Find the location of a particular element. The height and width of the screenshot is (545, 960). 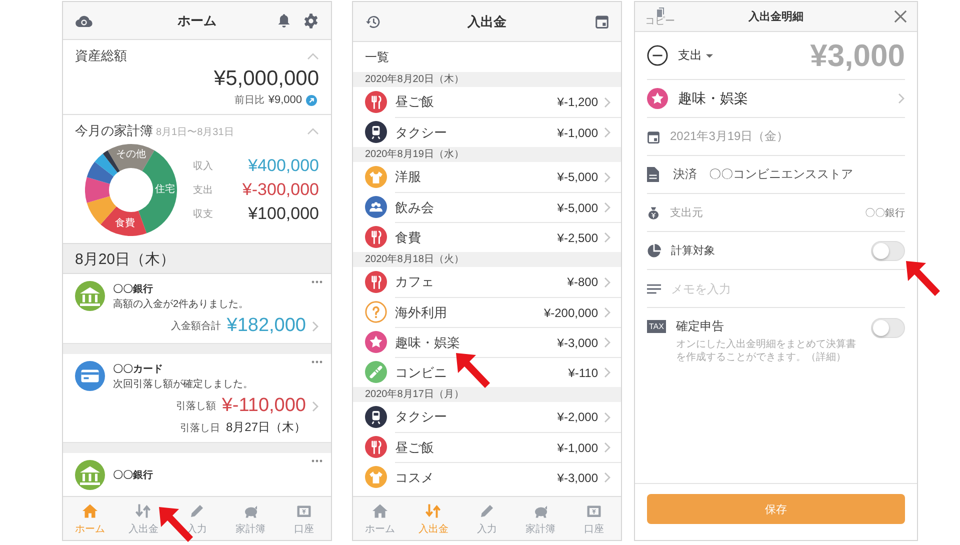

screen-title: 入出金明細 is located at coordinates (776, 17).